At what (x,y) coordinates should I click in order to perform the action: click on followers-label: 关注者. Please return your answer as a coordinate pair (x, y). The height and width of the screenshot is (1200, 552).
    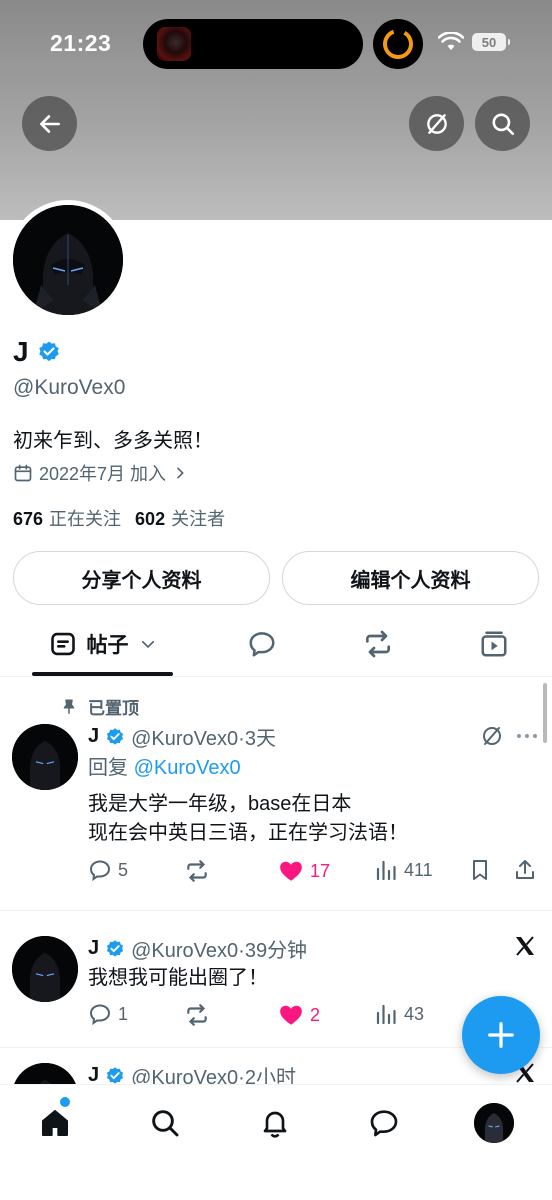
    Looking at the image, I should click on (198, 519).